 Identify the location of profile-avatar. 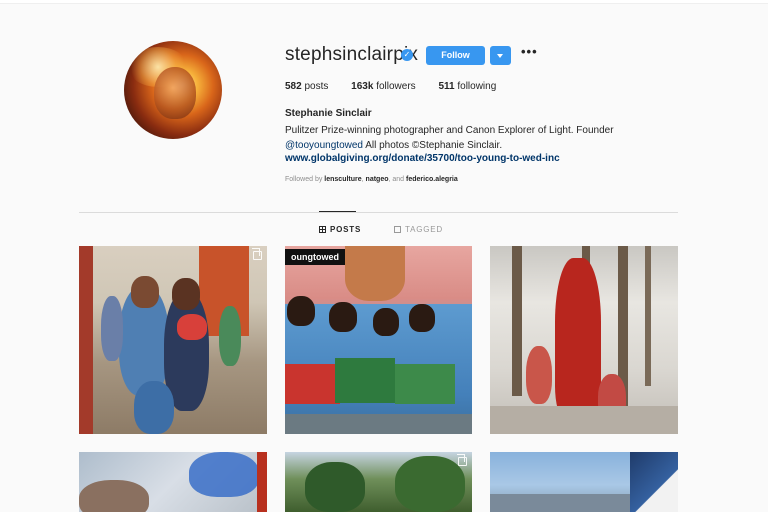
(173, 90).